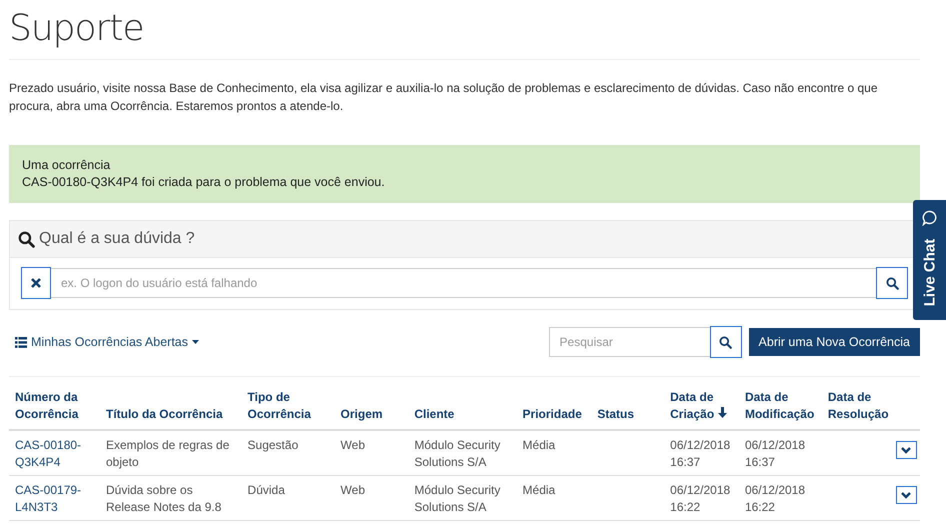 This screenshot has width=946, height=530. I want to click on clear-button, so click(36, 283).